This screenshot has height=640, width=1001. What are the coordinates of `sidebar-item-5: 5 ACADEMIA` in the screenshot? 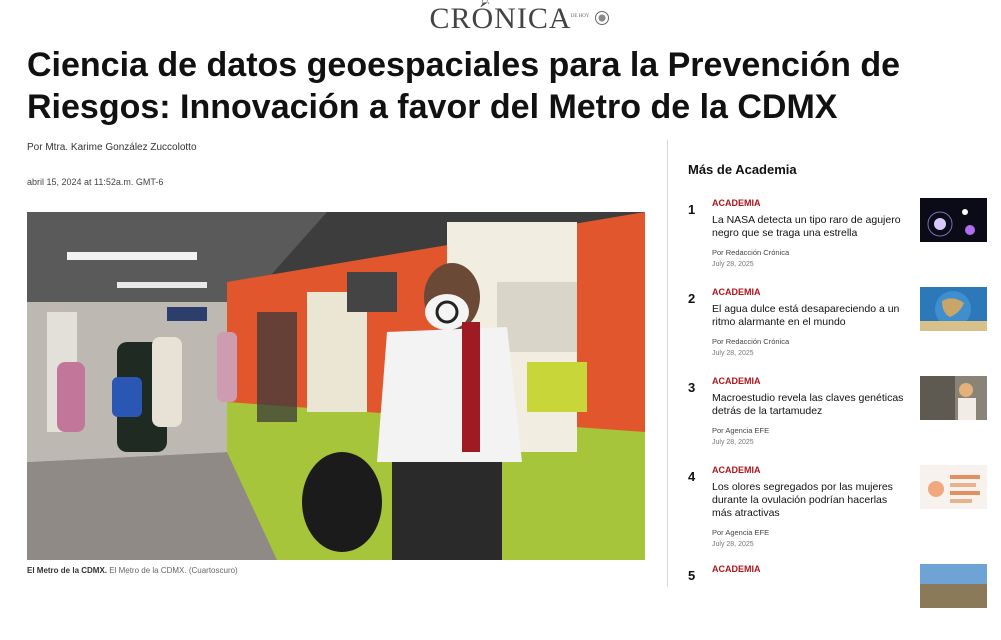 It's located at (838, 600).